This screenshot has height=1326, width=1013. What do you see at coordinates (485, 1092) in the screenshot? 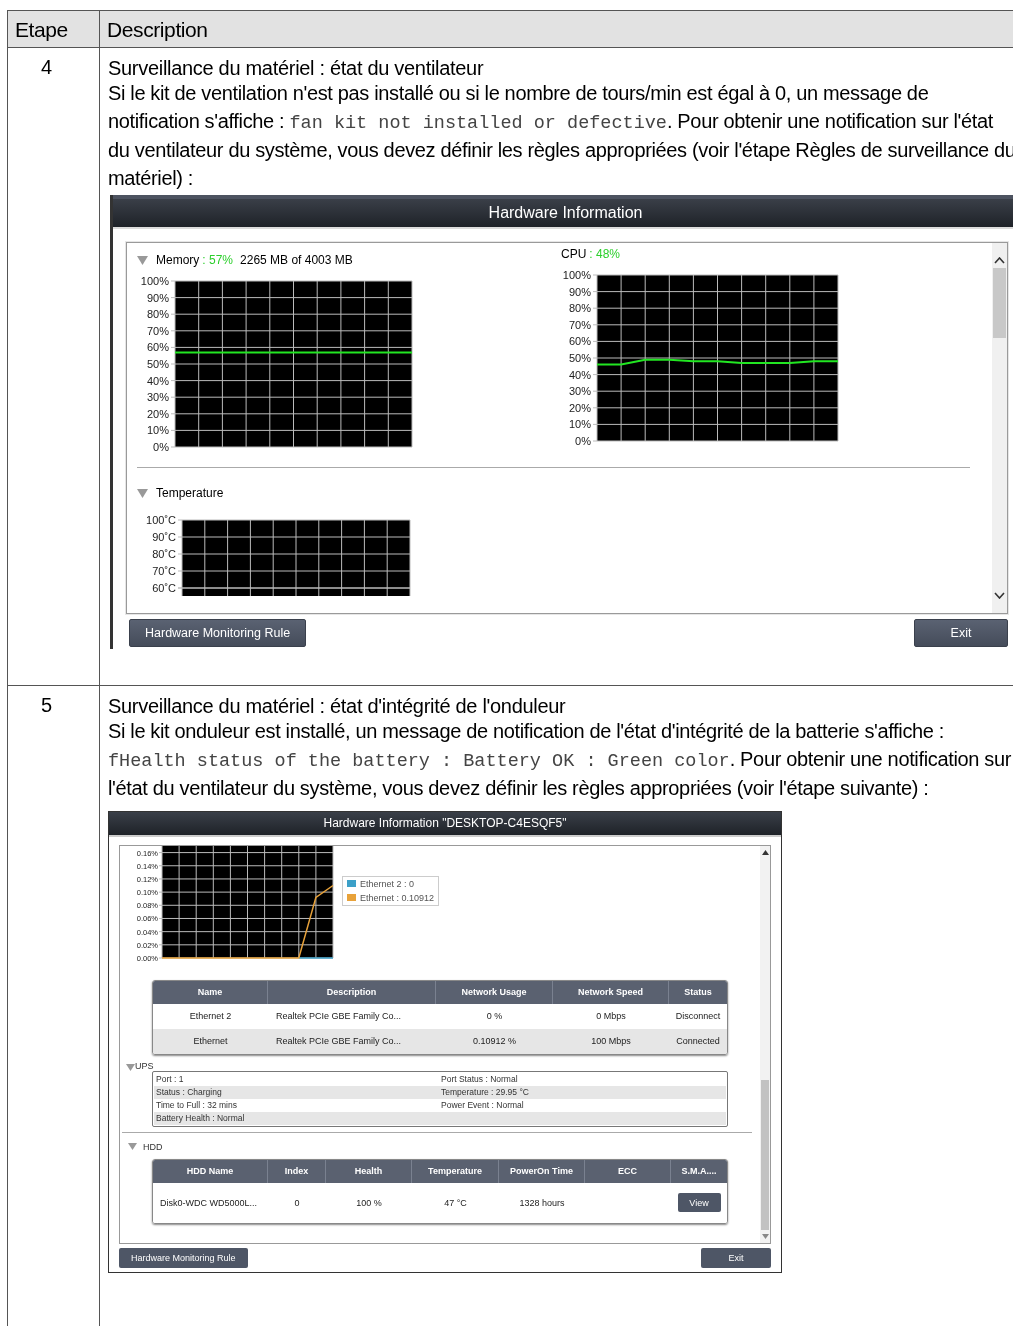
I see `ups-field: Temperature : 29.95 °C` at bounding box center [485, 1092].